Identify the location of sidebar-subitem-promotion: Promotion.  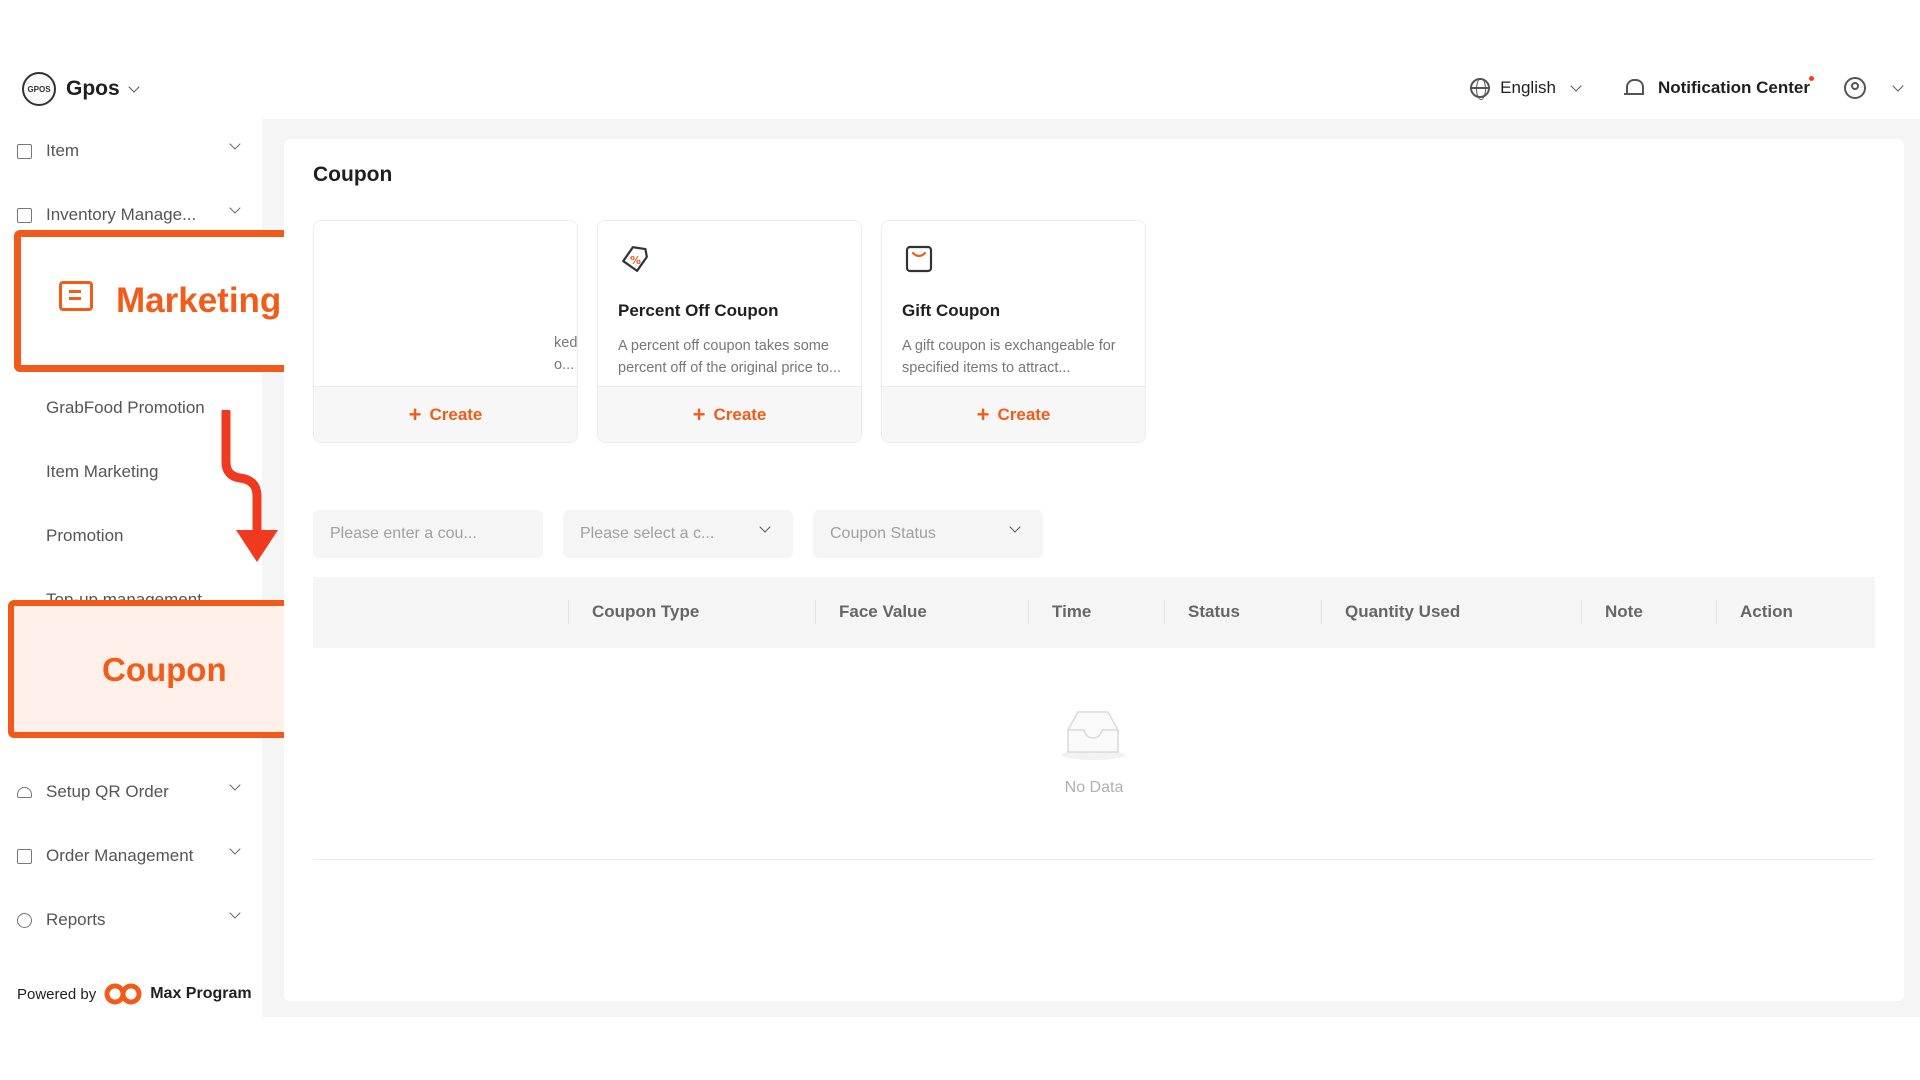
(84, 536).